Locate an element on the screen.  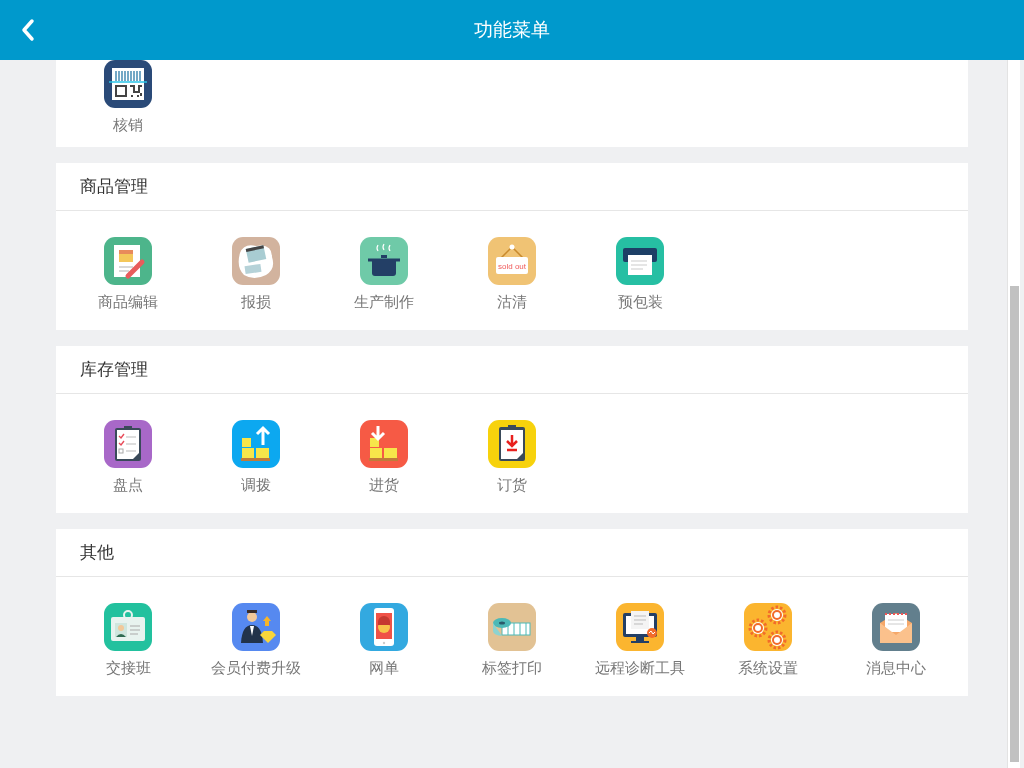
menu-item: 进货 is located at coordinates (384, 457).